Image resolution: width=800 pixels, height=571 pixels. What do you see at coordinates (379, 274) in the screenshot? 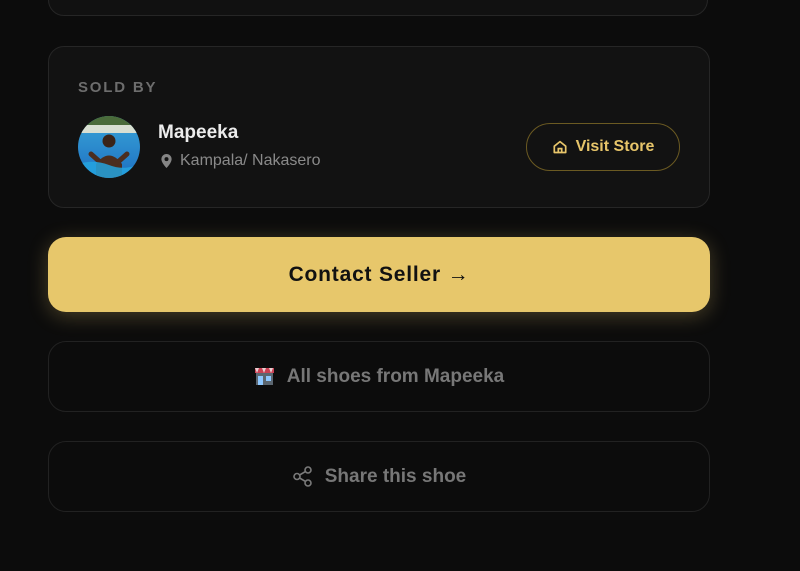
I see `contact-seller-button: Contact Seller →` at bounding box center [379, 274].